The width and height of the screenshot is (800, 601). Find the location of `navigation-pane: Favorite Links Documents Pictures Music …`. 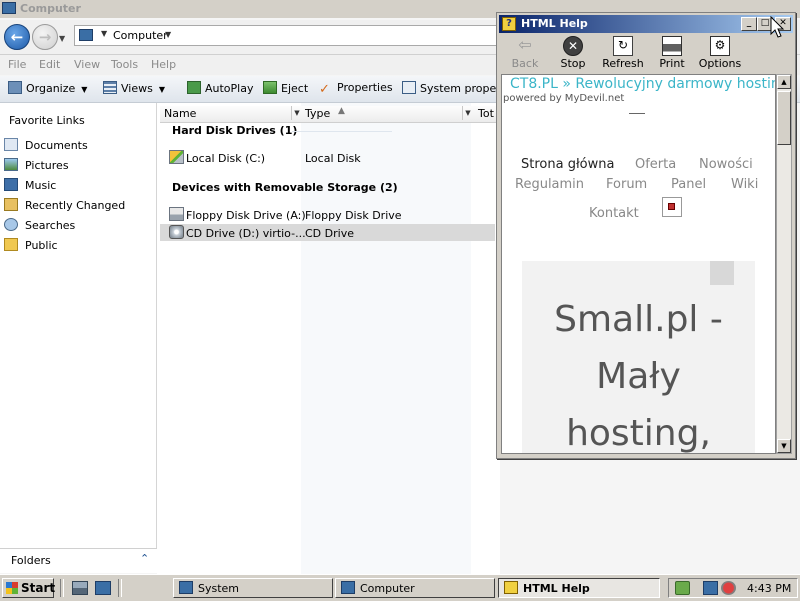

navigation-pane: Favorite Links Documents Pictures Music … is located at coordinates (78, 325).